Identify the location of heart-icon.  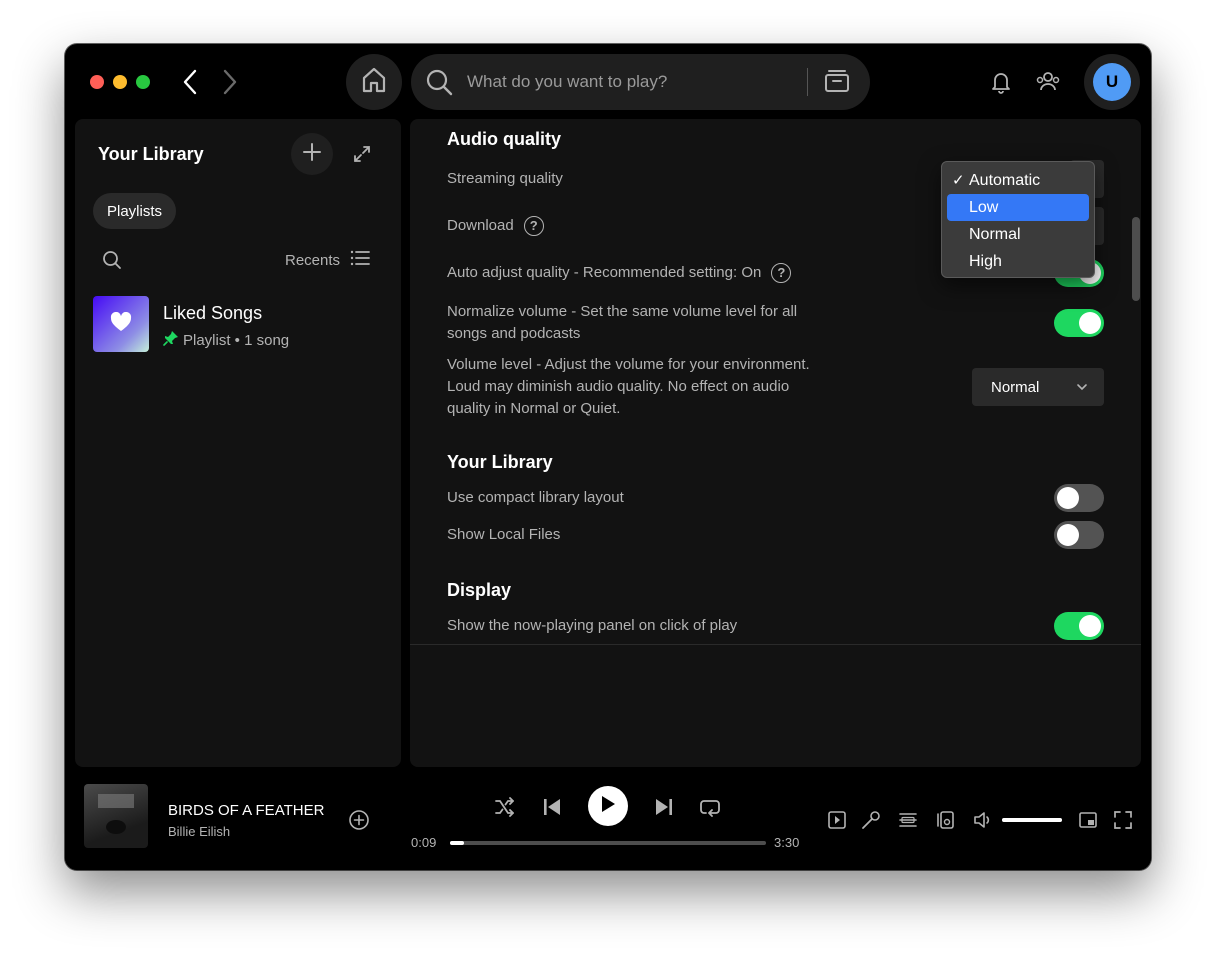
(121, 324).